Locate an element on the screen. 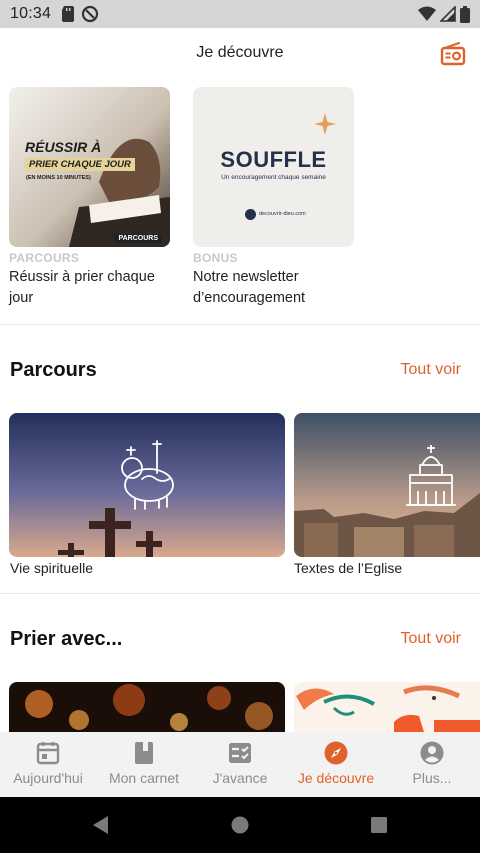 Image resolution: width=480 pixels, height=853 pixels. featured-image-line2: Un encouragement chaque semaine is located at coordinates (273, 177).